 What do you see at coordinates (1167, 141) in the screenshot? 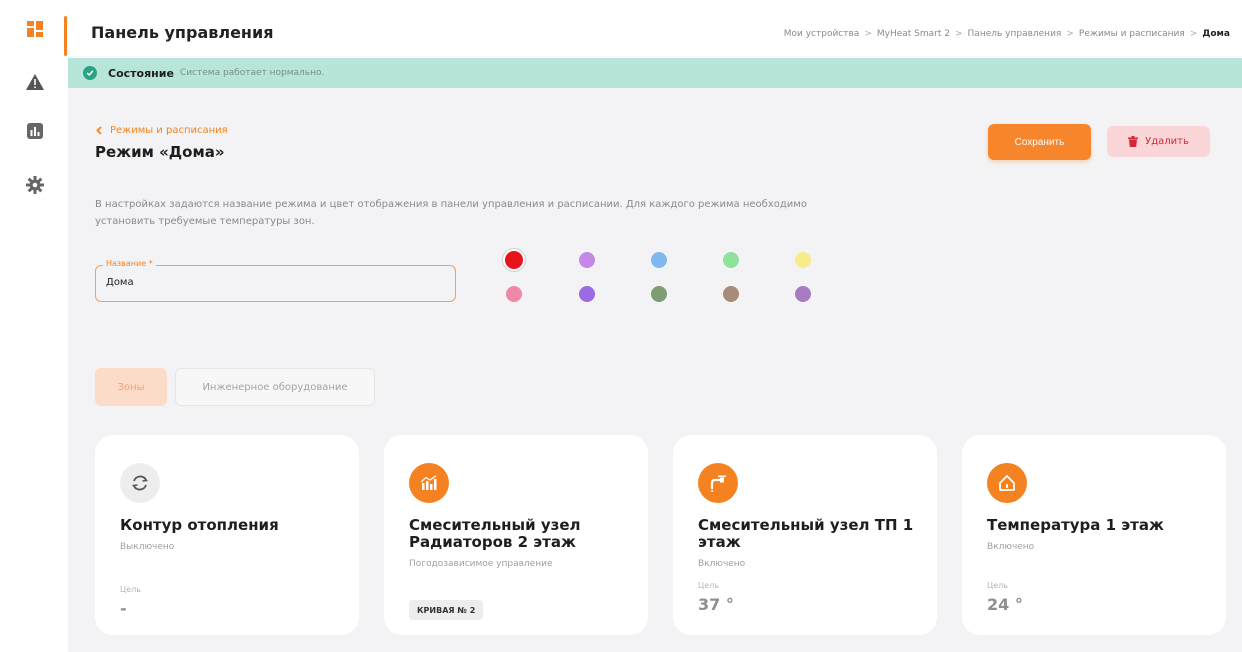
I see `delete-button-label: Удалить` at bounding box center [1167, 141].